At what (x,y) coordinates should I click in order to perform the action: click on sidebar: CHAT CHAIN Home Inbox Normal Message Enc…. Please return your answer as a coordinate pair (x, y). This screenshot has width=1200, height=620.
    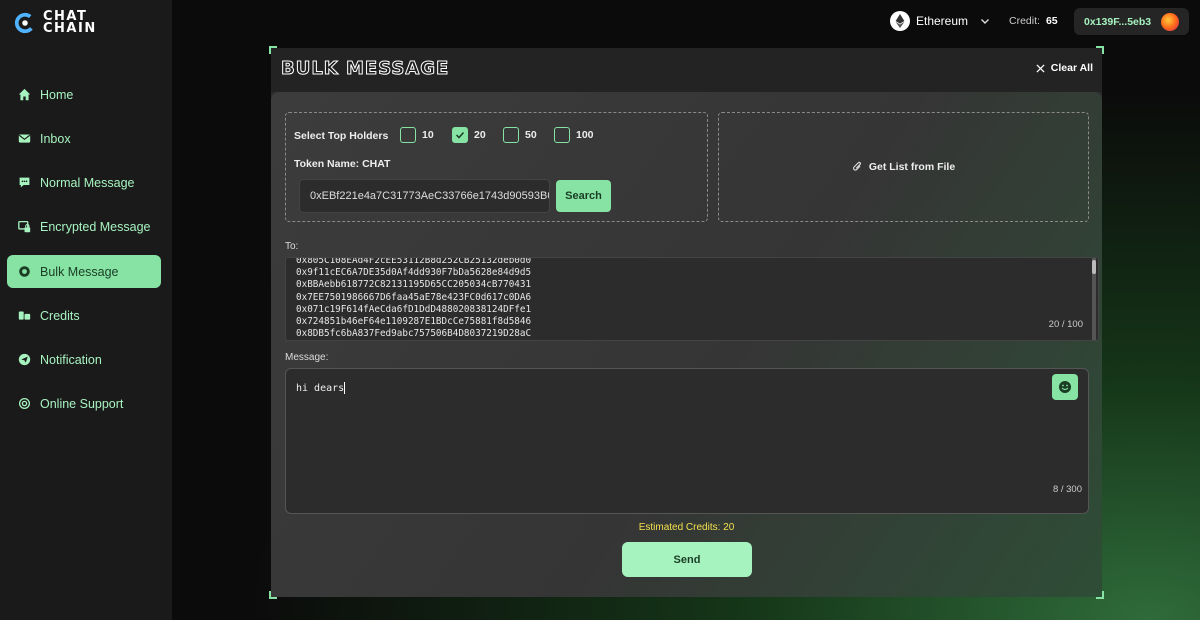
    Looking at the image, I should click on (86, 310).